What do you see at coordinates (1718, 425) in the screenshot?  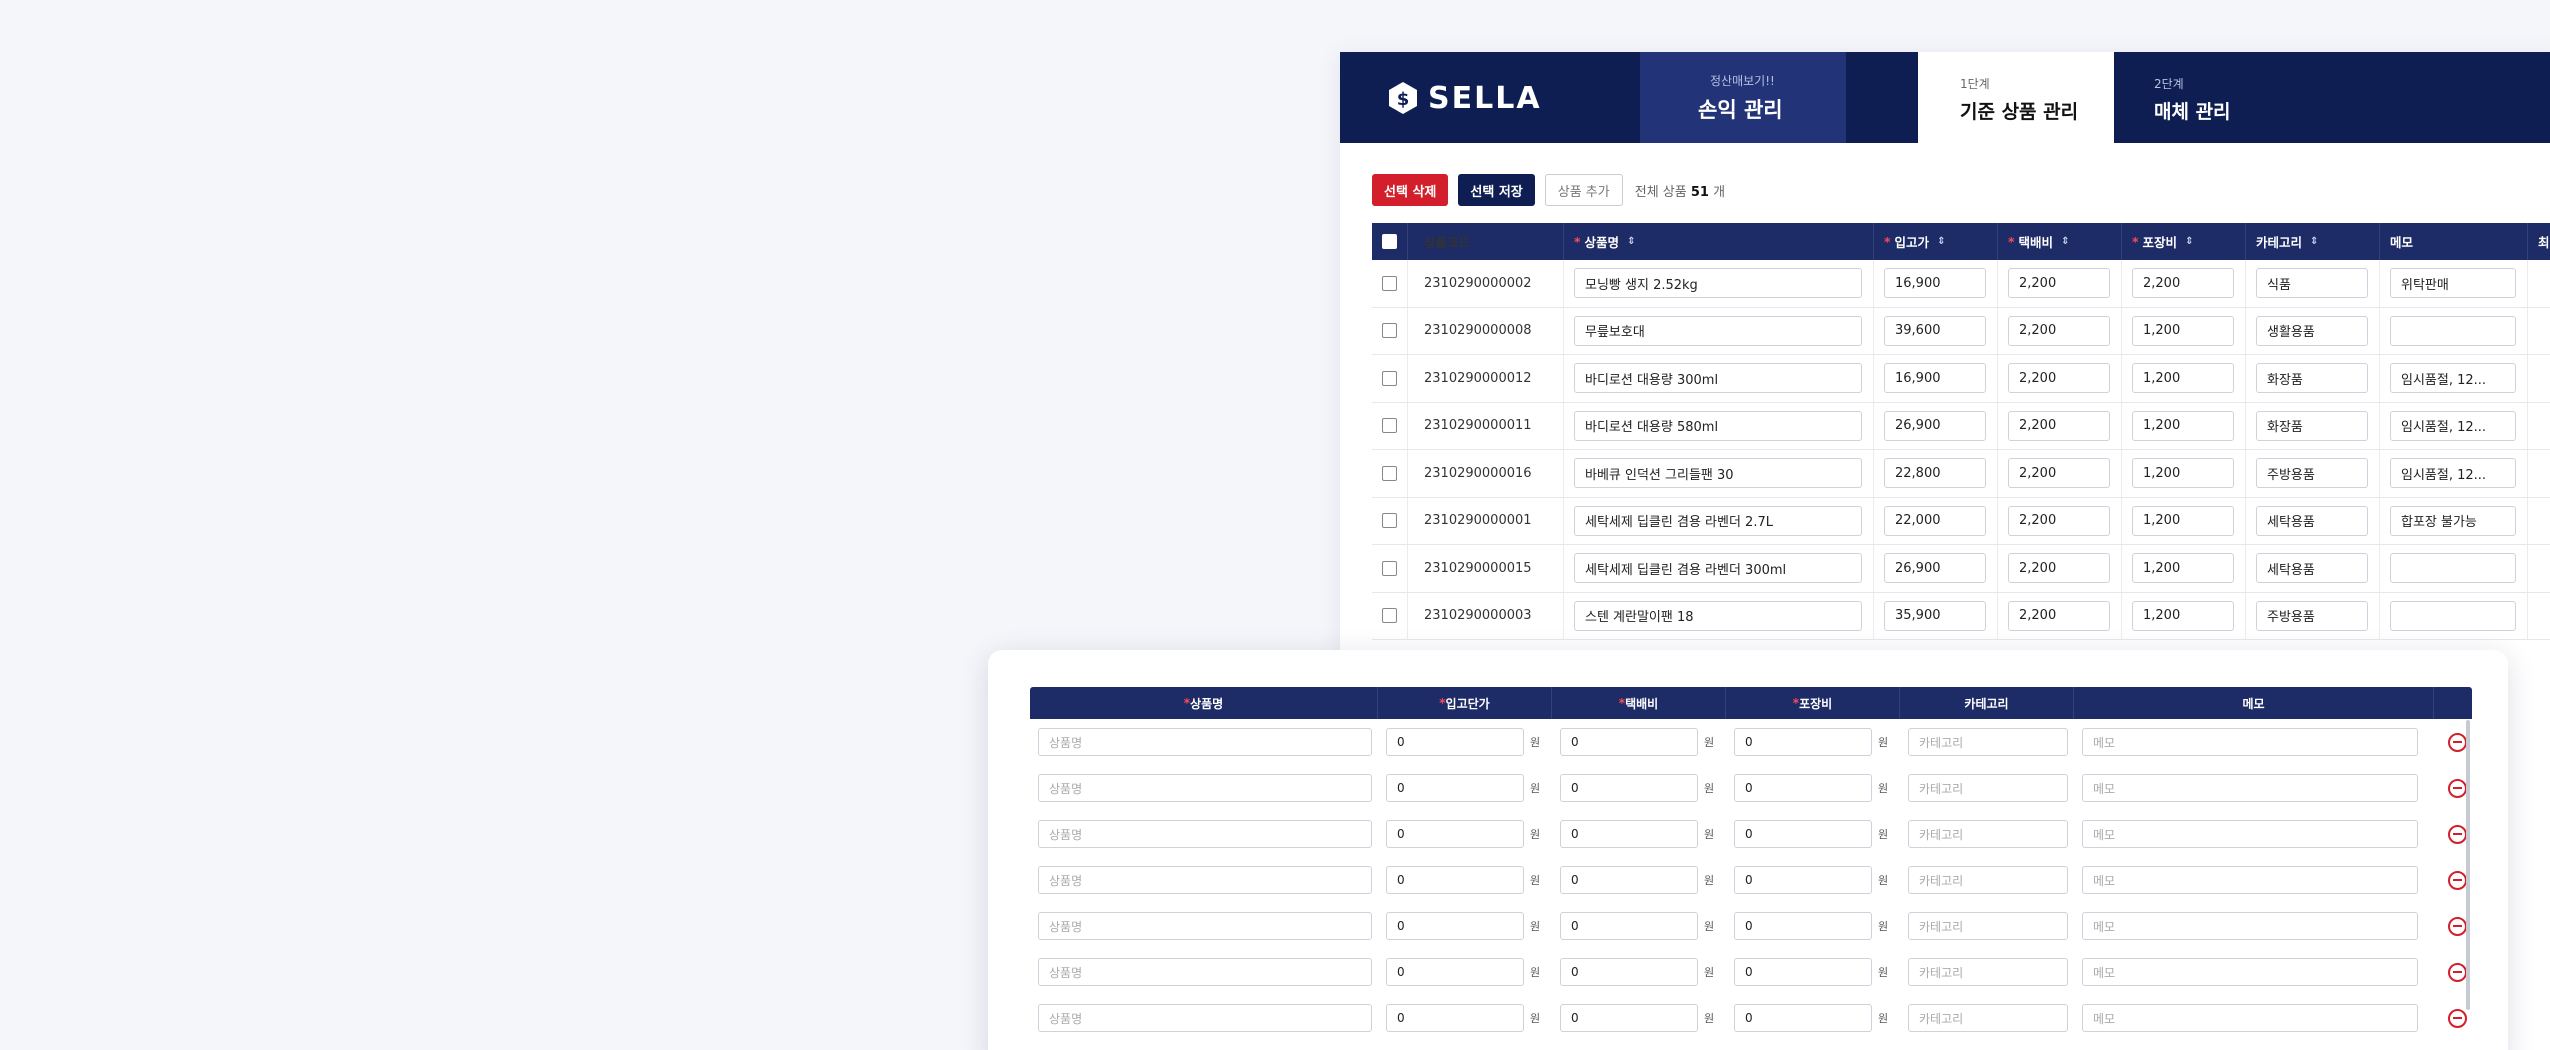 I see `name-field: 바디로션 대용량 580ml` at bounding box center [1718, 425].